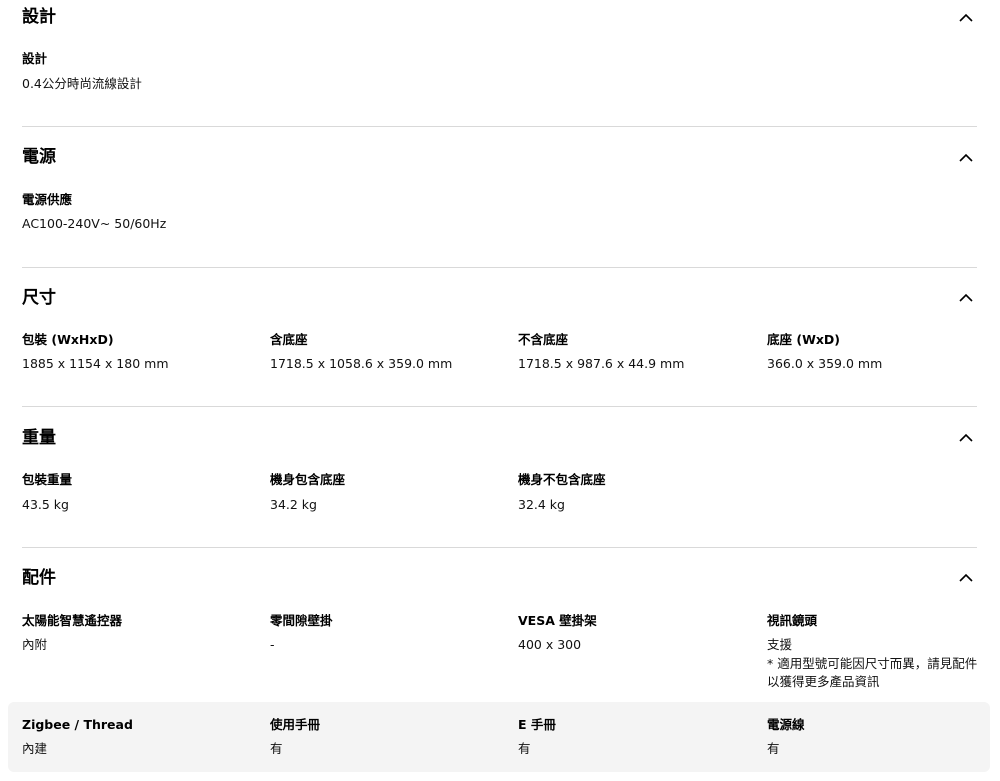 Image resolution: width=1000 pixels, height=781 pixels. I want to click on spec-value: 1718.5 x 1058.6 x 359.0 mm, so click(361, 363).